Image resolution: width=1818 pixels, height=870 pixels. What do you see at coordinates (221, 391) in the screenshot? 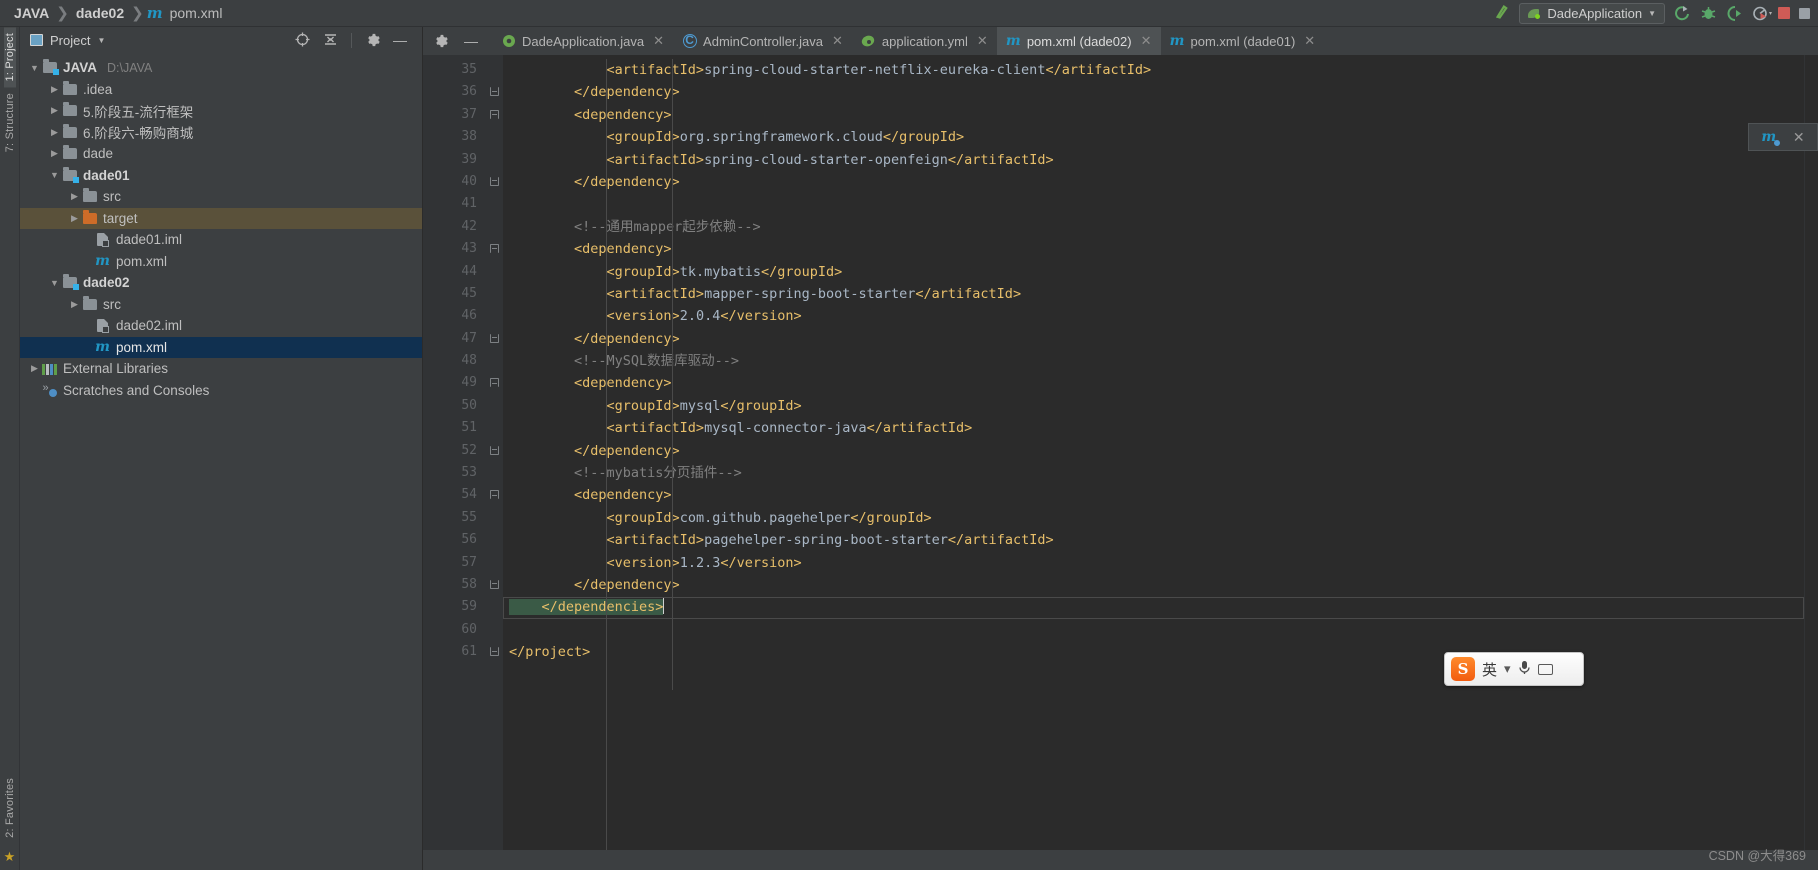
I see `tree-row-scratches-consoles: Scratches and Consoles` at bounding box center [221, 391].